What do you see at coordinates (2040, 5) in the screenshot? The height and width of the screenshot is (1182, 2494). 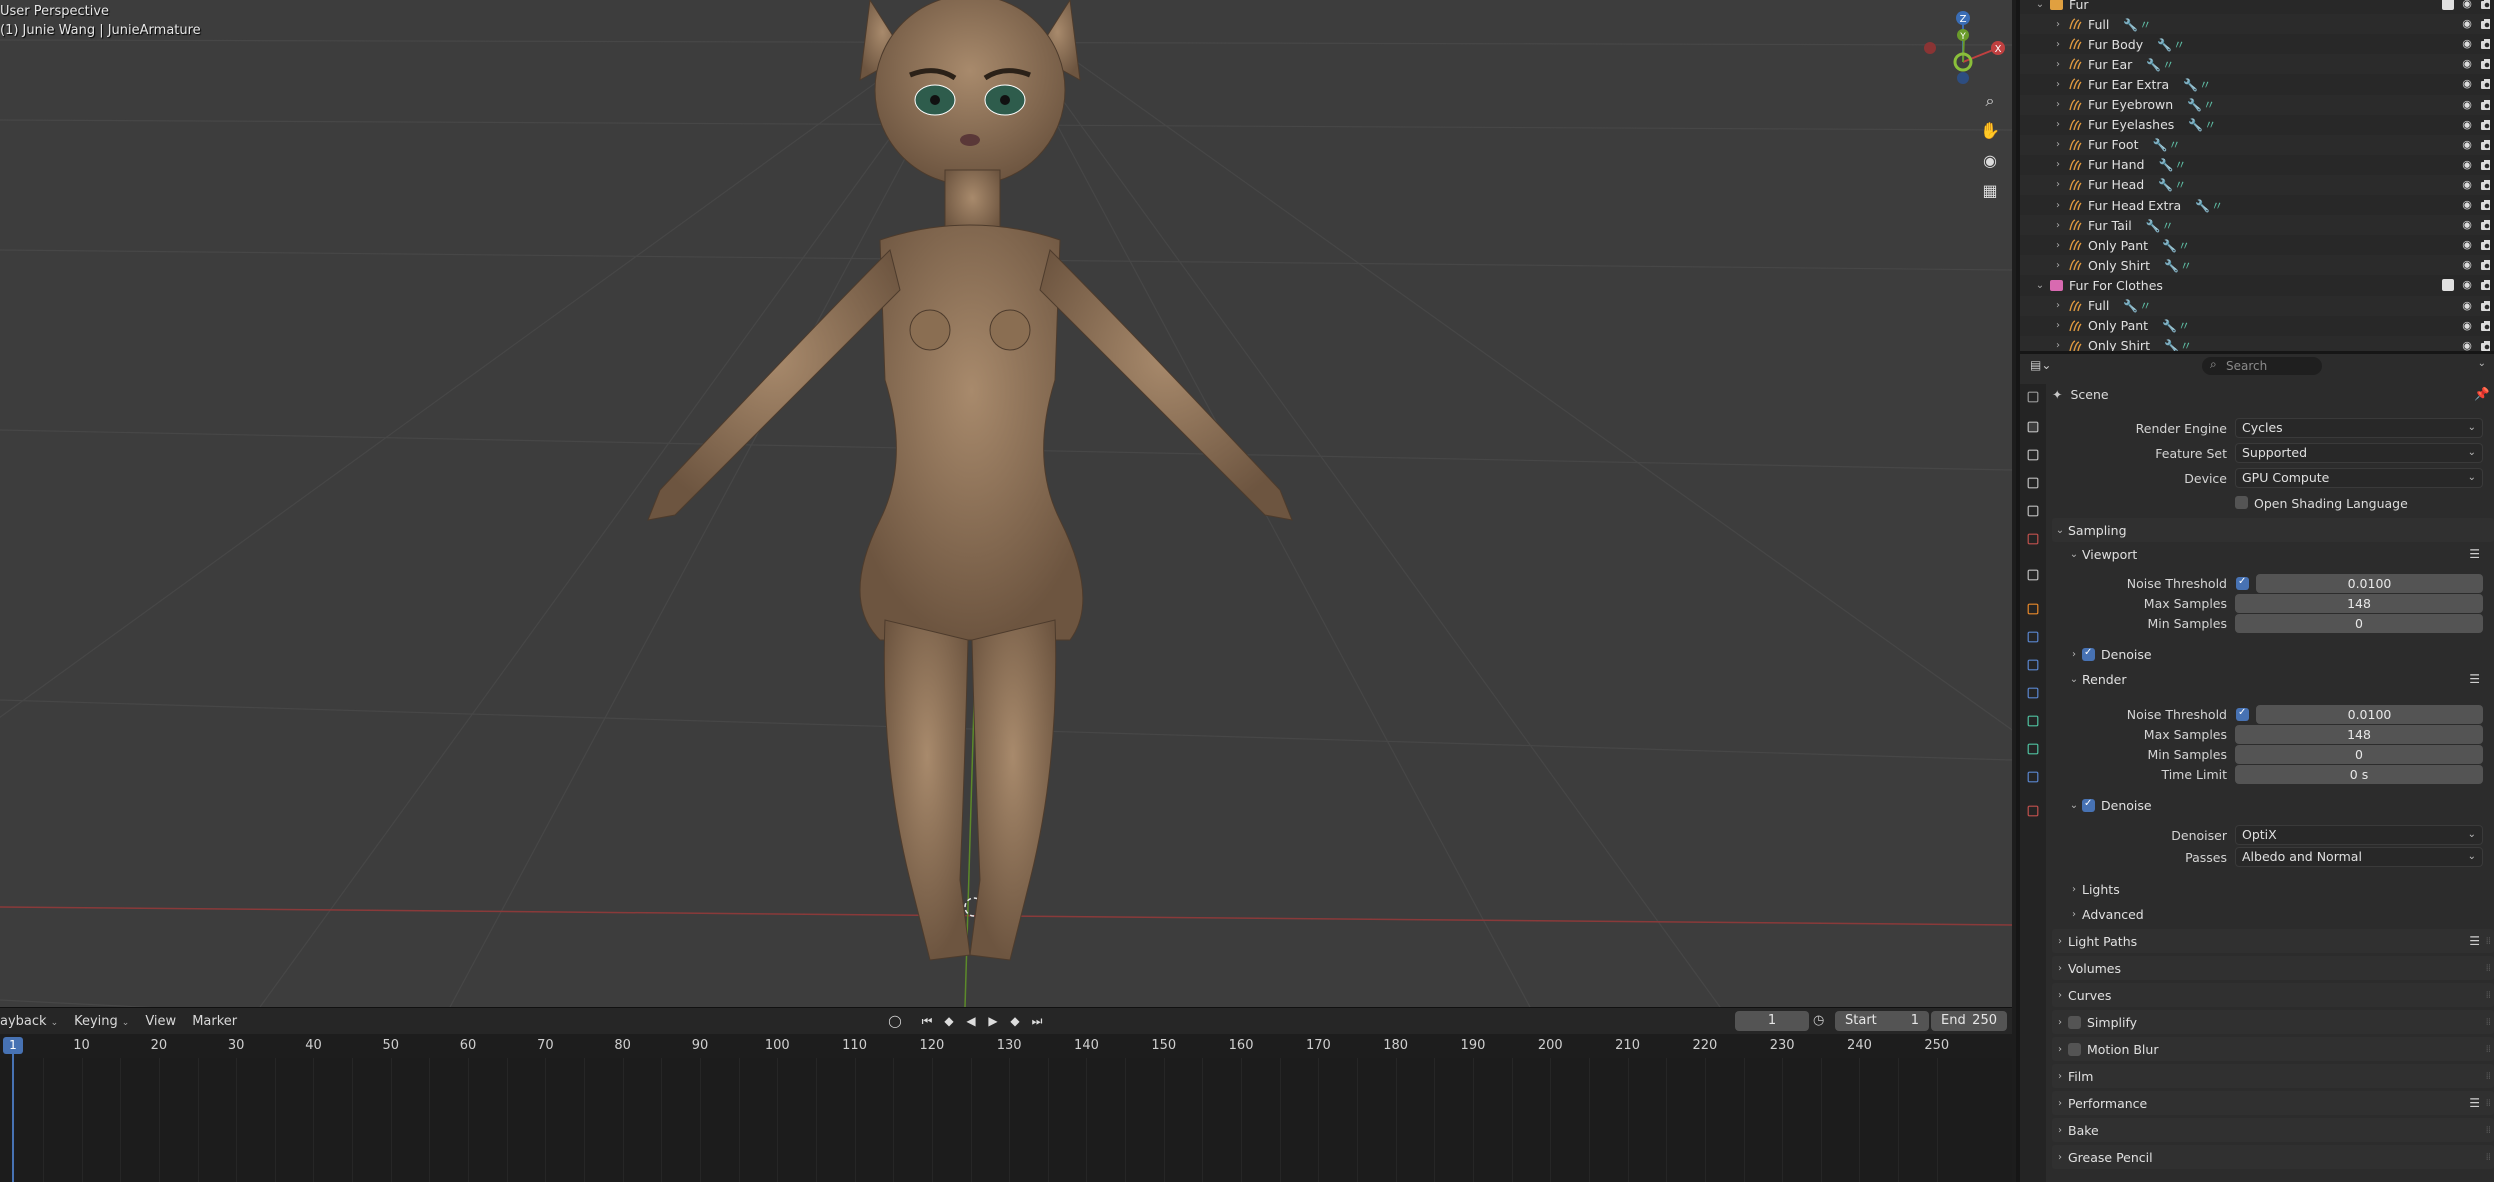 I see `chevron-down-icon: ⌄` at bounding box center [2040, 5].